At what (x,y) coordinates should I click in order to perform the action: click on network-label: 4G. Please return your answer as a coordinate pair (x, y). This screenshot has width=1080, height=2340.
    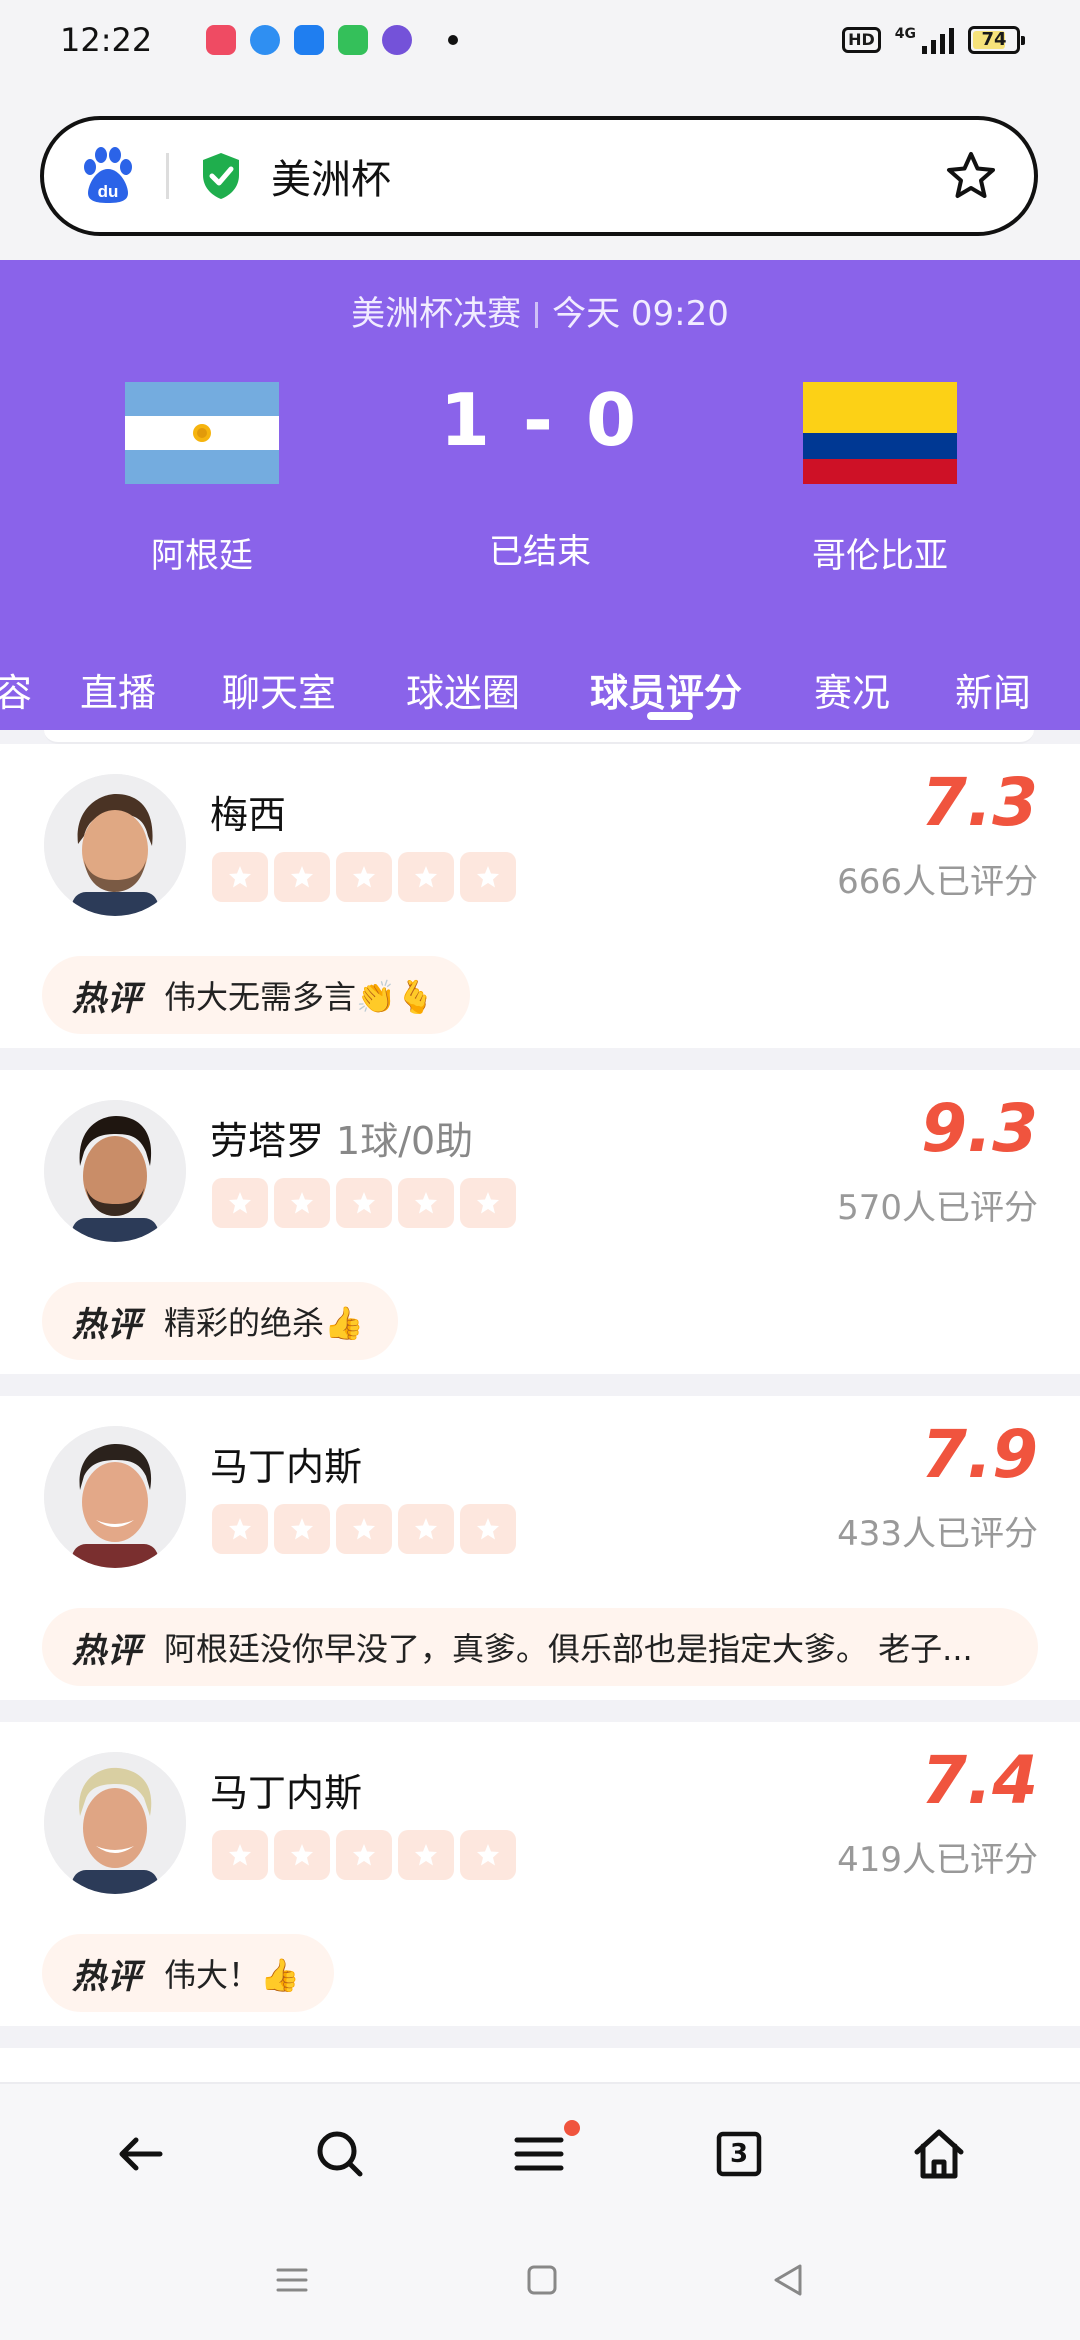
    Looking at the image, I should click on (905, 34).